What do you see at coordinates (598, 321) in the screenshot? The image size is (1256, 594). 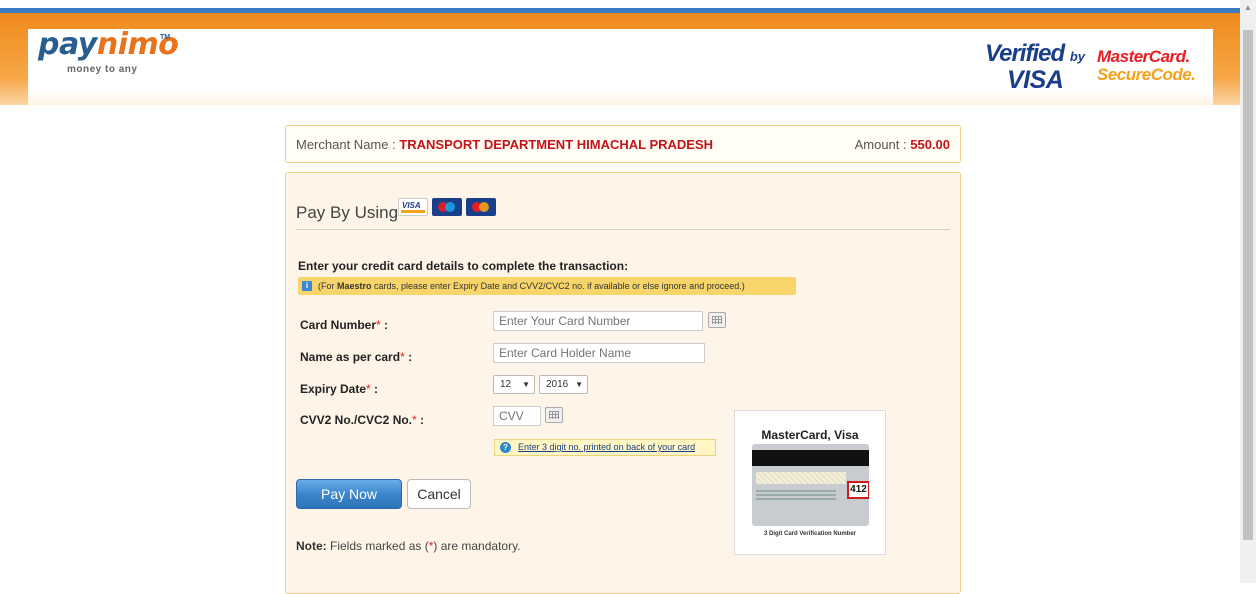 I see `card-number-input` at bounding box center [598, 321].